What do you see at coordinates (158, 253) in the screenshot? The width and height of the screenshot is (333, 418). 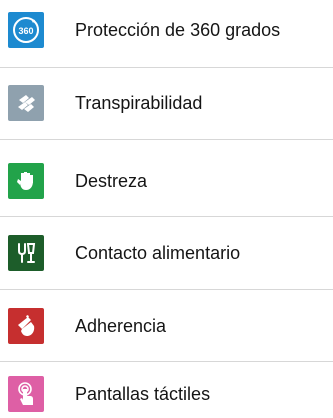 I see `feature-label: Contacto alimentario` at bounding box center [158, 253].